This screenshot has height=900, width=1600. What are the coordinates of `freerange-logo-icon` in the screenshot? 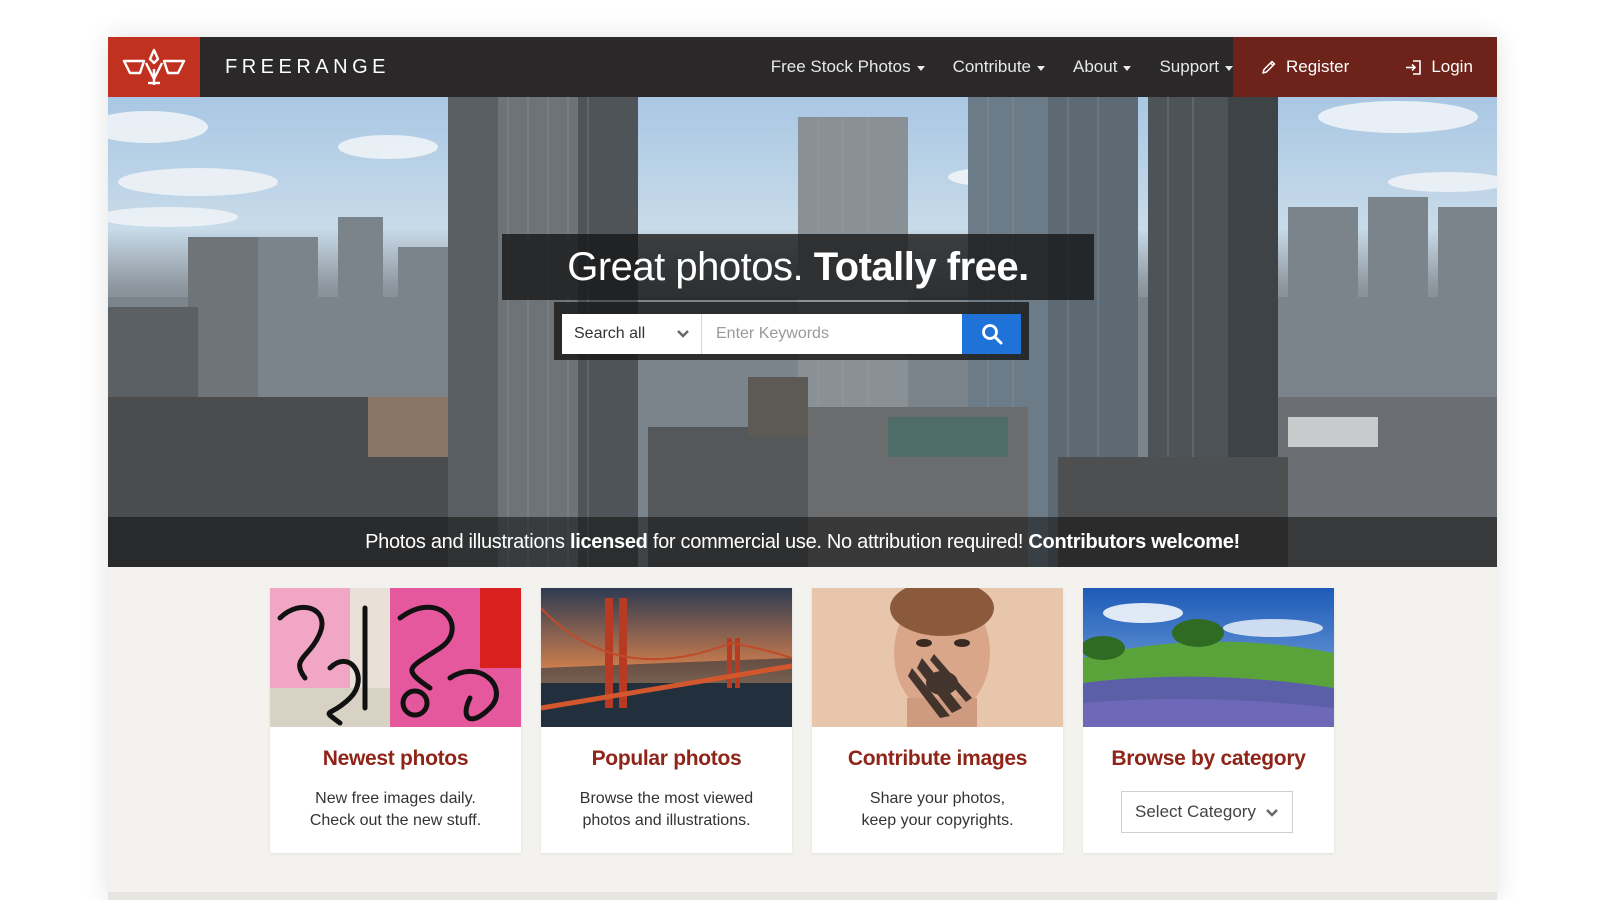 It's located at (154, 66).